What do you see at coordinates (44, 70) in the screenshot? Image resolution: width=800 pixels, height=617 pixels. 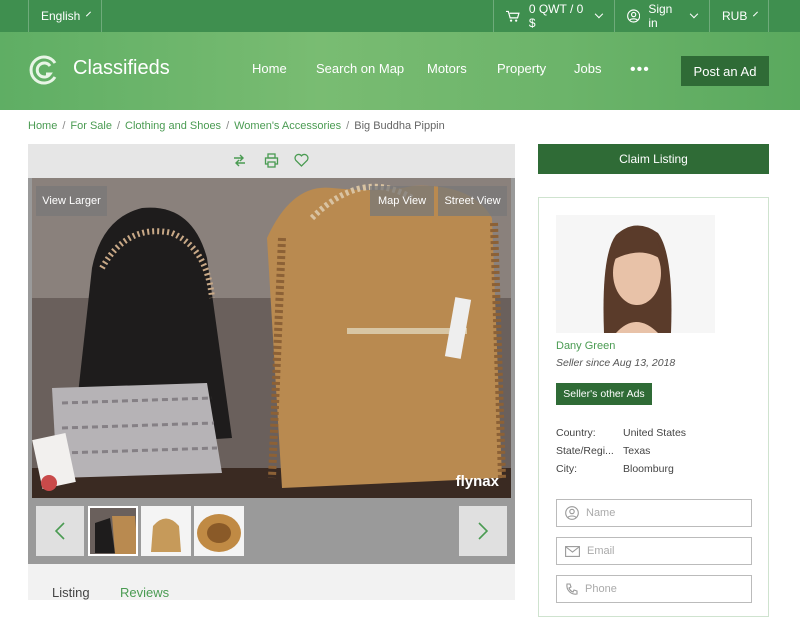 I see `logo-icon` at bounding box center [44, 70].